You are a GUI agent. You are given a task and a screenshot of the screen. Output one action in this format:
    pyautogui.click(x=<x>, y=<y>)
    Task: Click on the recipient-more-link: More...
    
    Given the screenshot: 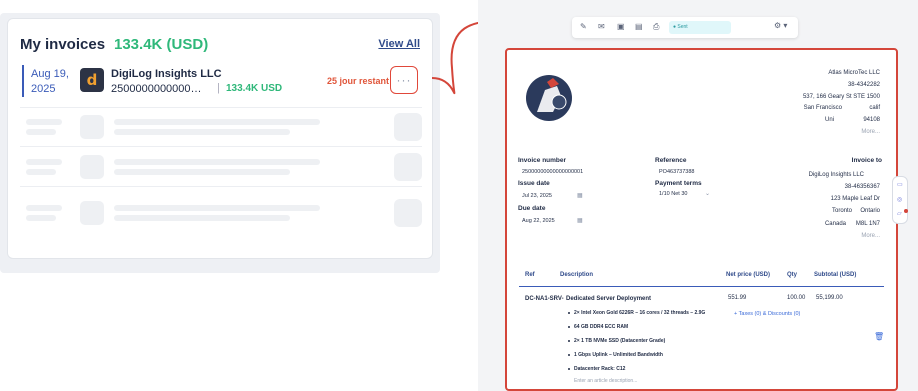 What is the action you would take?
    pyautogui.click(x=870, y=236)
    